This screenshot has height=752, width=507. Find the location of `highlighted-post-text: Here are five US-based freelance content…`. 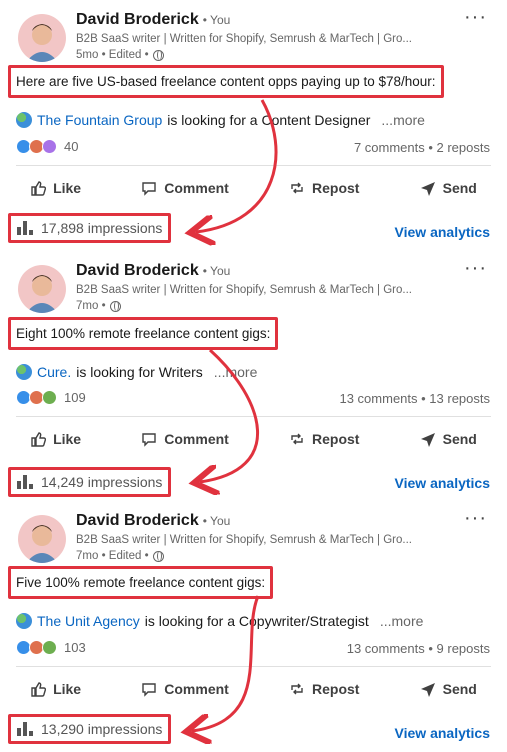

highlighted-post-text: Here are five US-based freelance content… is located at coordinates (226, 81).